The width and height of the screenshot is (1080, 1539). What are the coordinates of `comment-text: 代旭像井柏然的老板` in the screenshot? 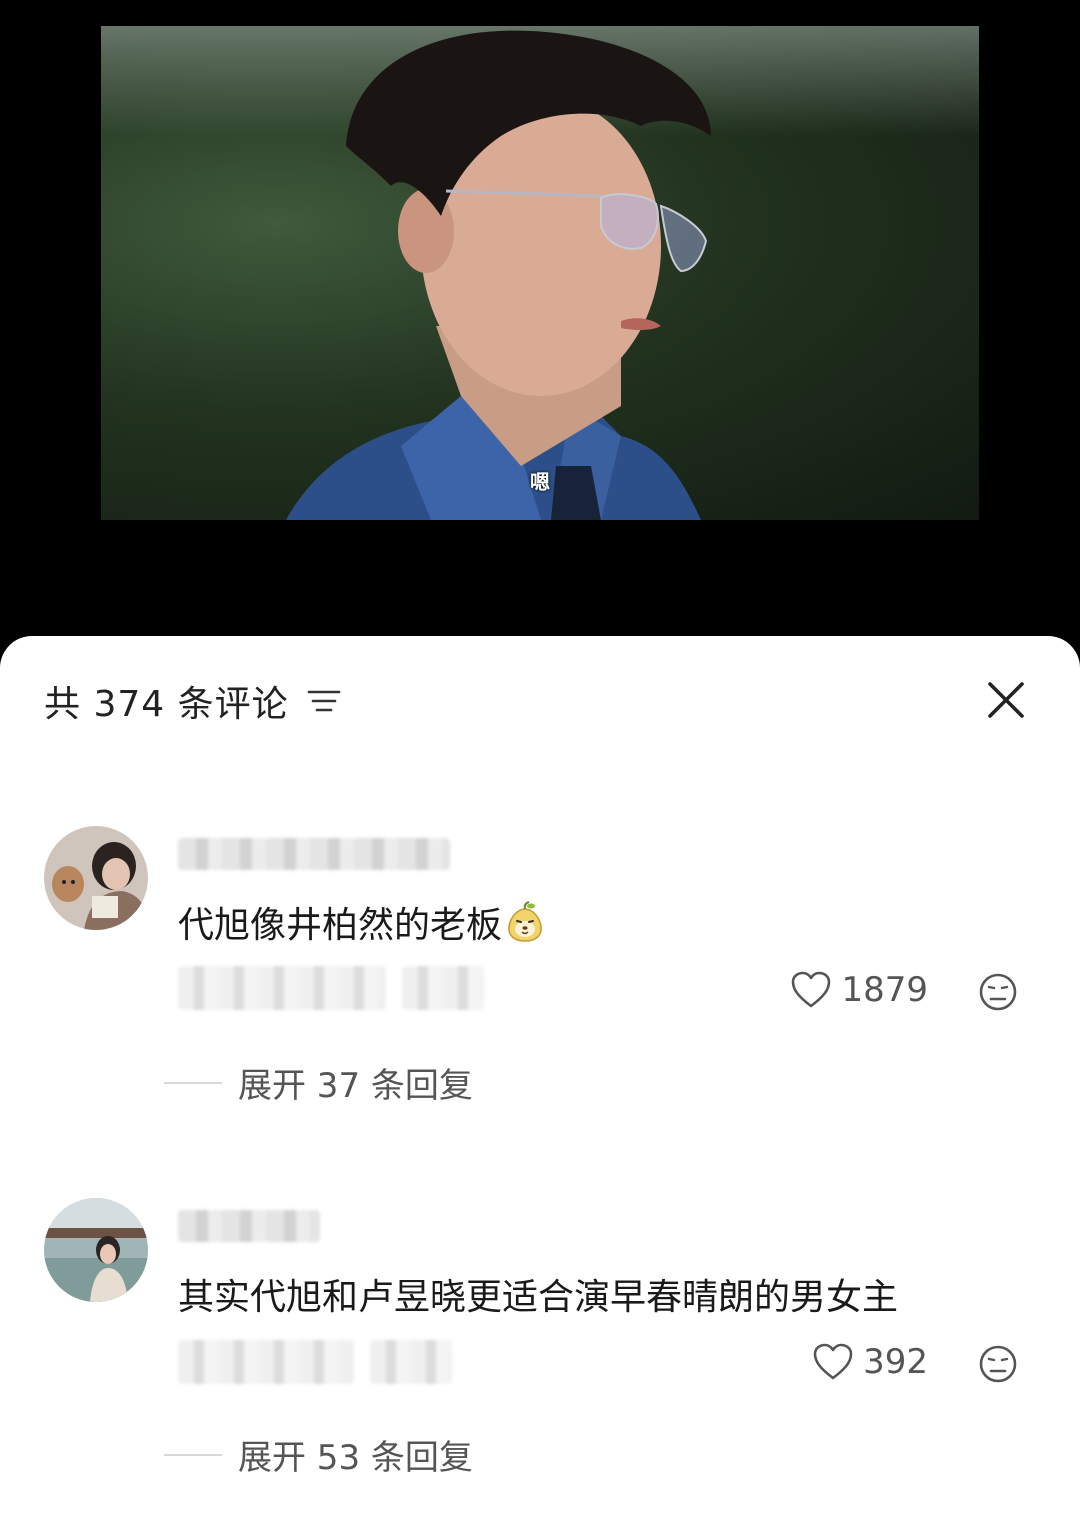 It's located at (362, 922).